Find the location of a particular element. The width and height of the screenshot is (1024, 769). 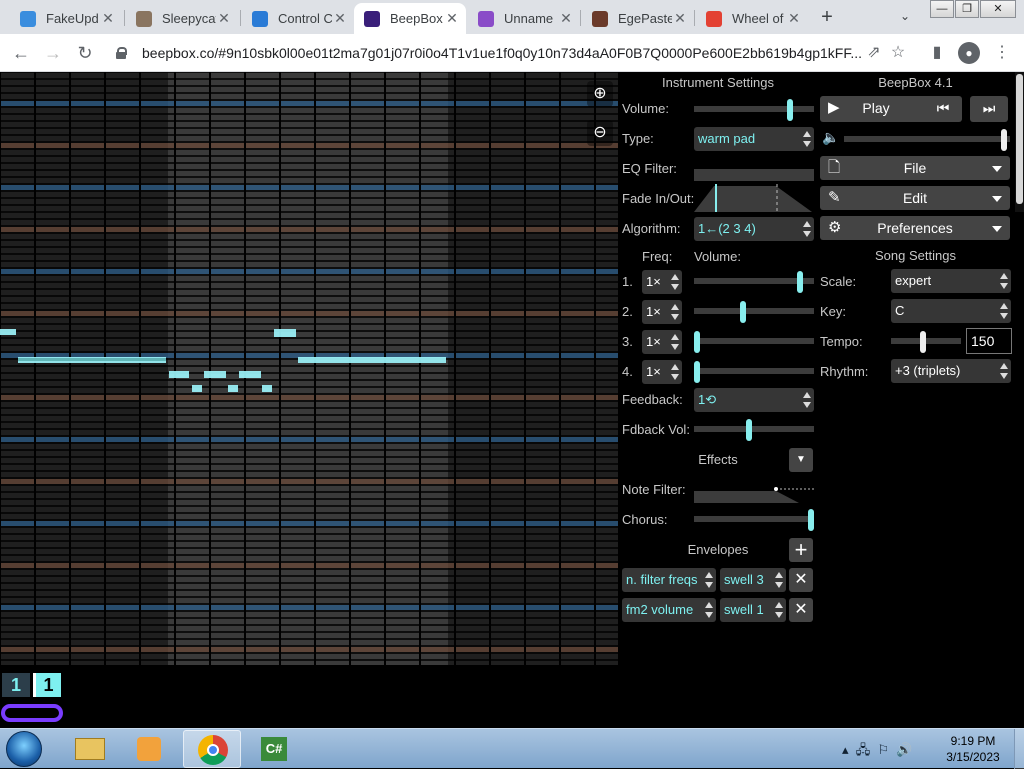

rhythm-select: +3 (triplets) is located at coordinates (951, 371).